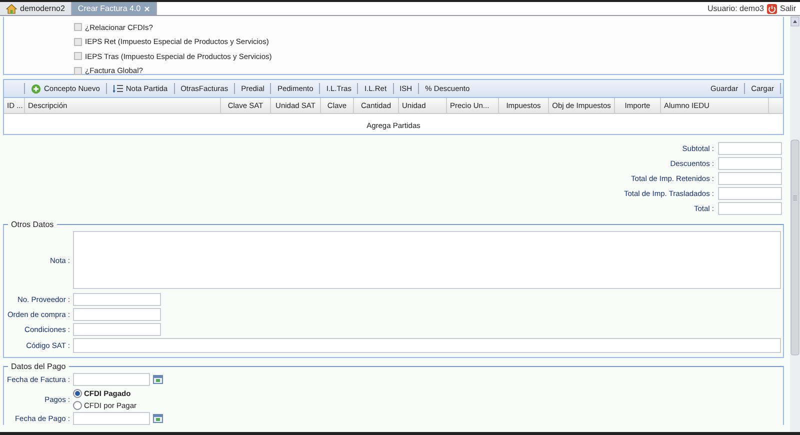  Describe the element at coordinates (427, 260) in the screenshot. I see `note-field` at that location.